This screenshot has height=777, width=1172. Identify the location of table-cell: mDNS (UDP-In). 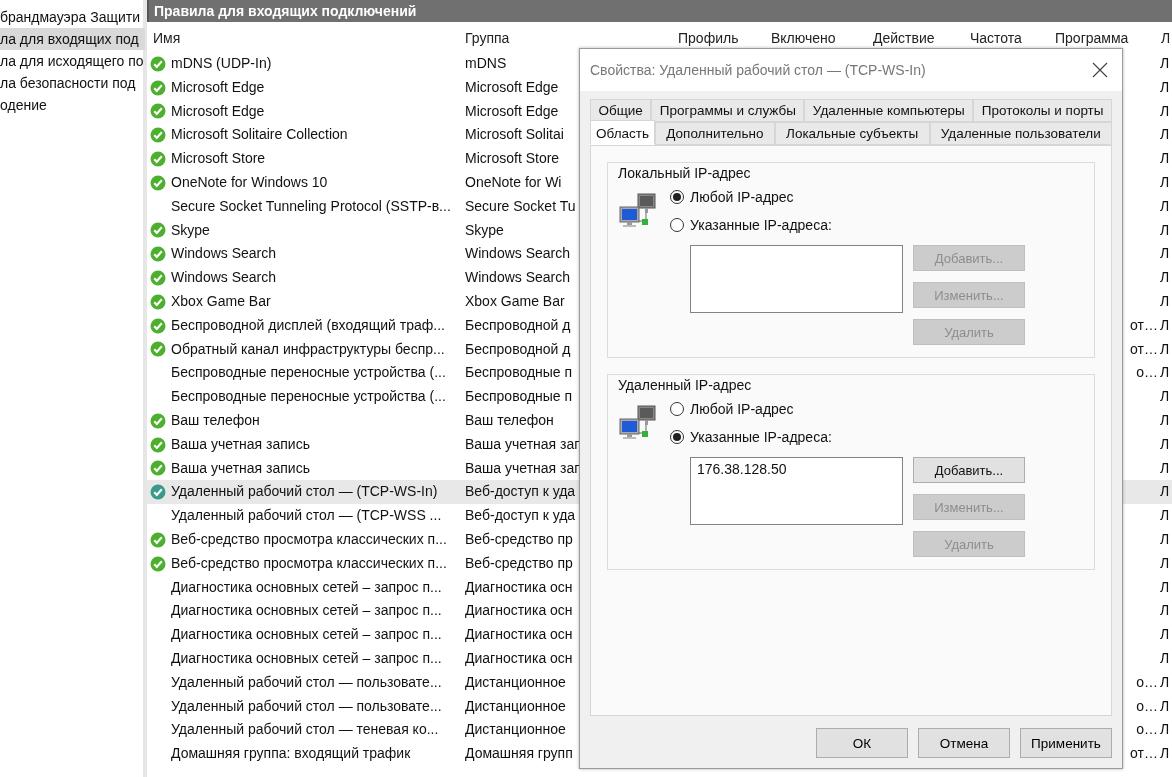
(221, 64).